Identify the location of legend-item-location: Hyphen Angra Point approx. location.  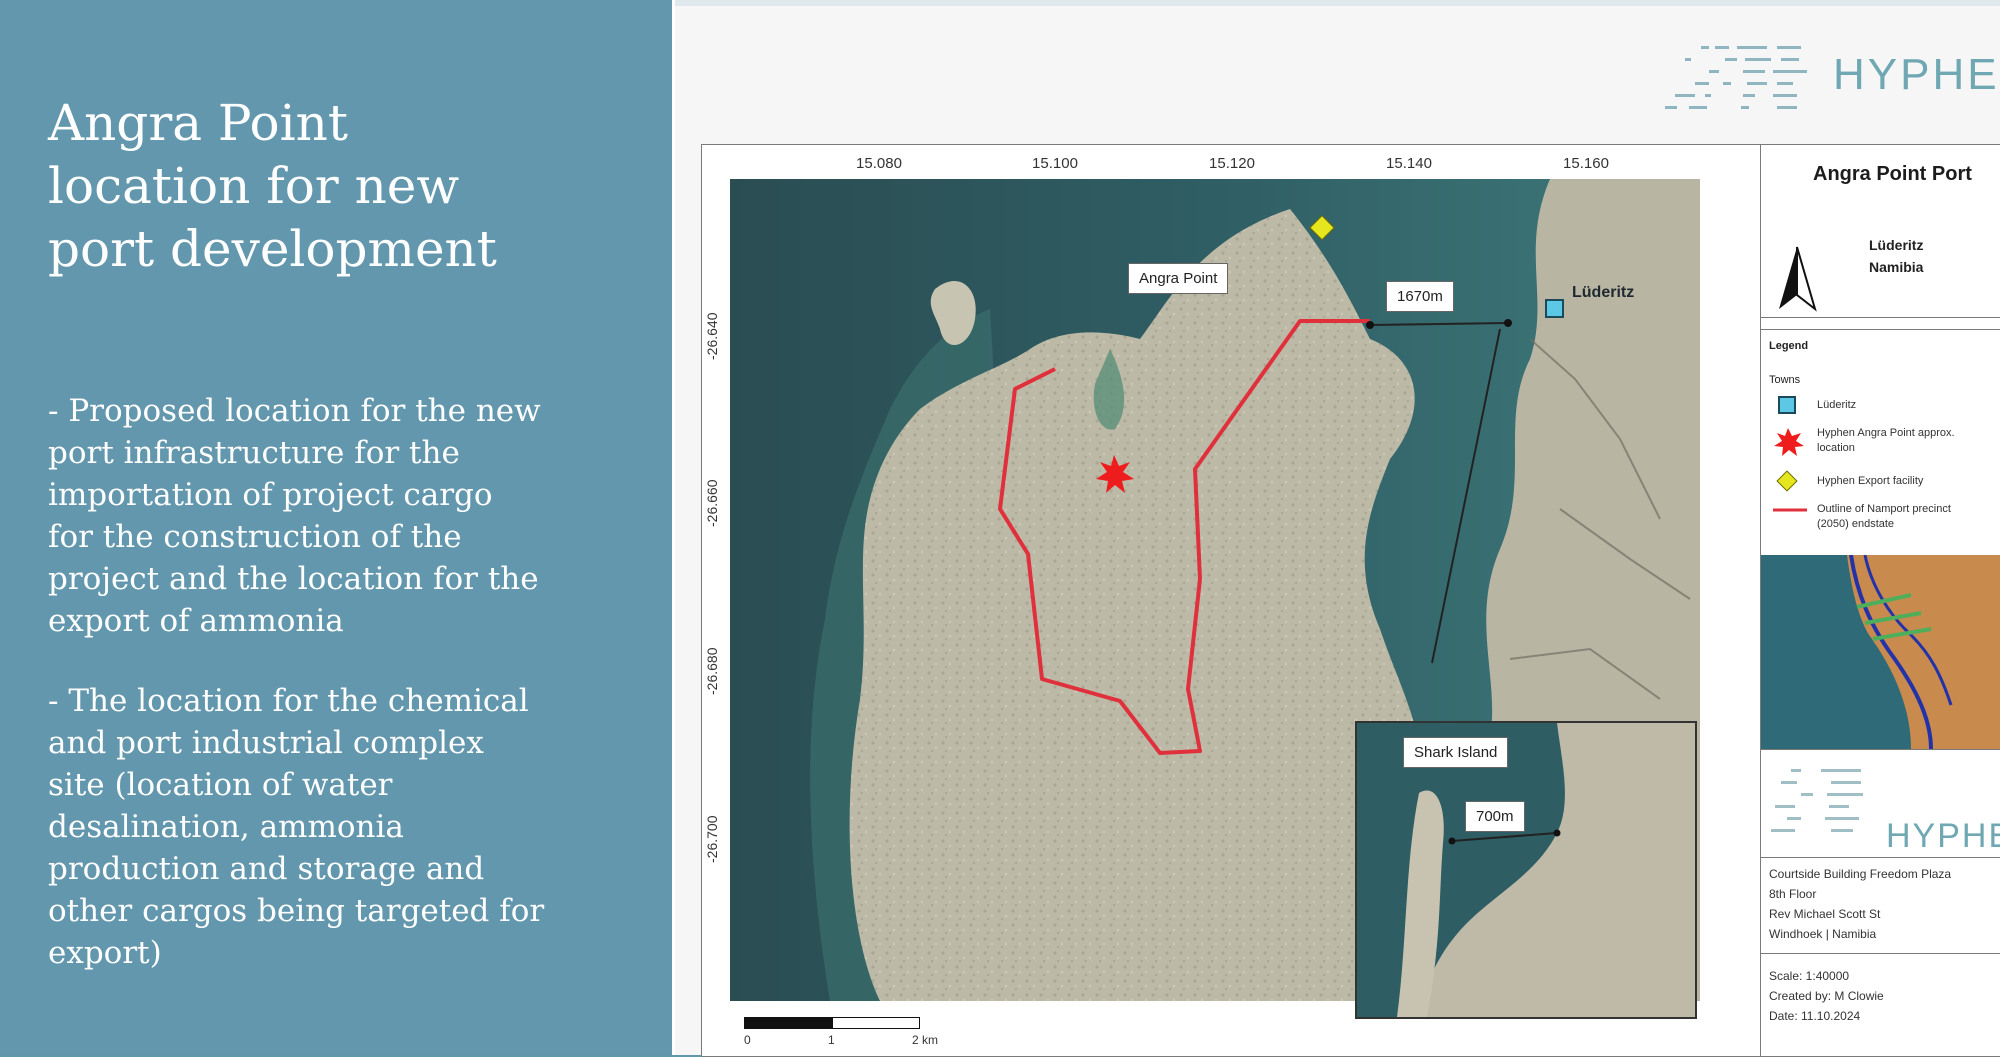
(1884, 446).